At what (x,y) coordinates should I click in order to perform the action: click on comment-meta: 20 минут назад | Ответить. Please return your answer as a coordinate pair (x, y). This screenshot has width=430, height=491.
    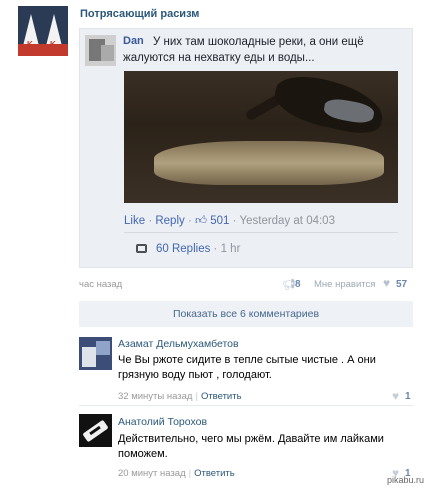
    Looking at the image, I should click on (176, 473).